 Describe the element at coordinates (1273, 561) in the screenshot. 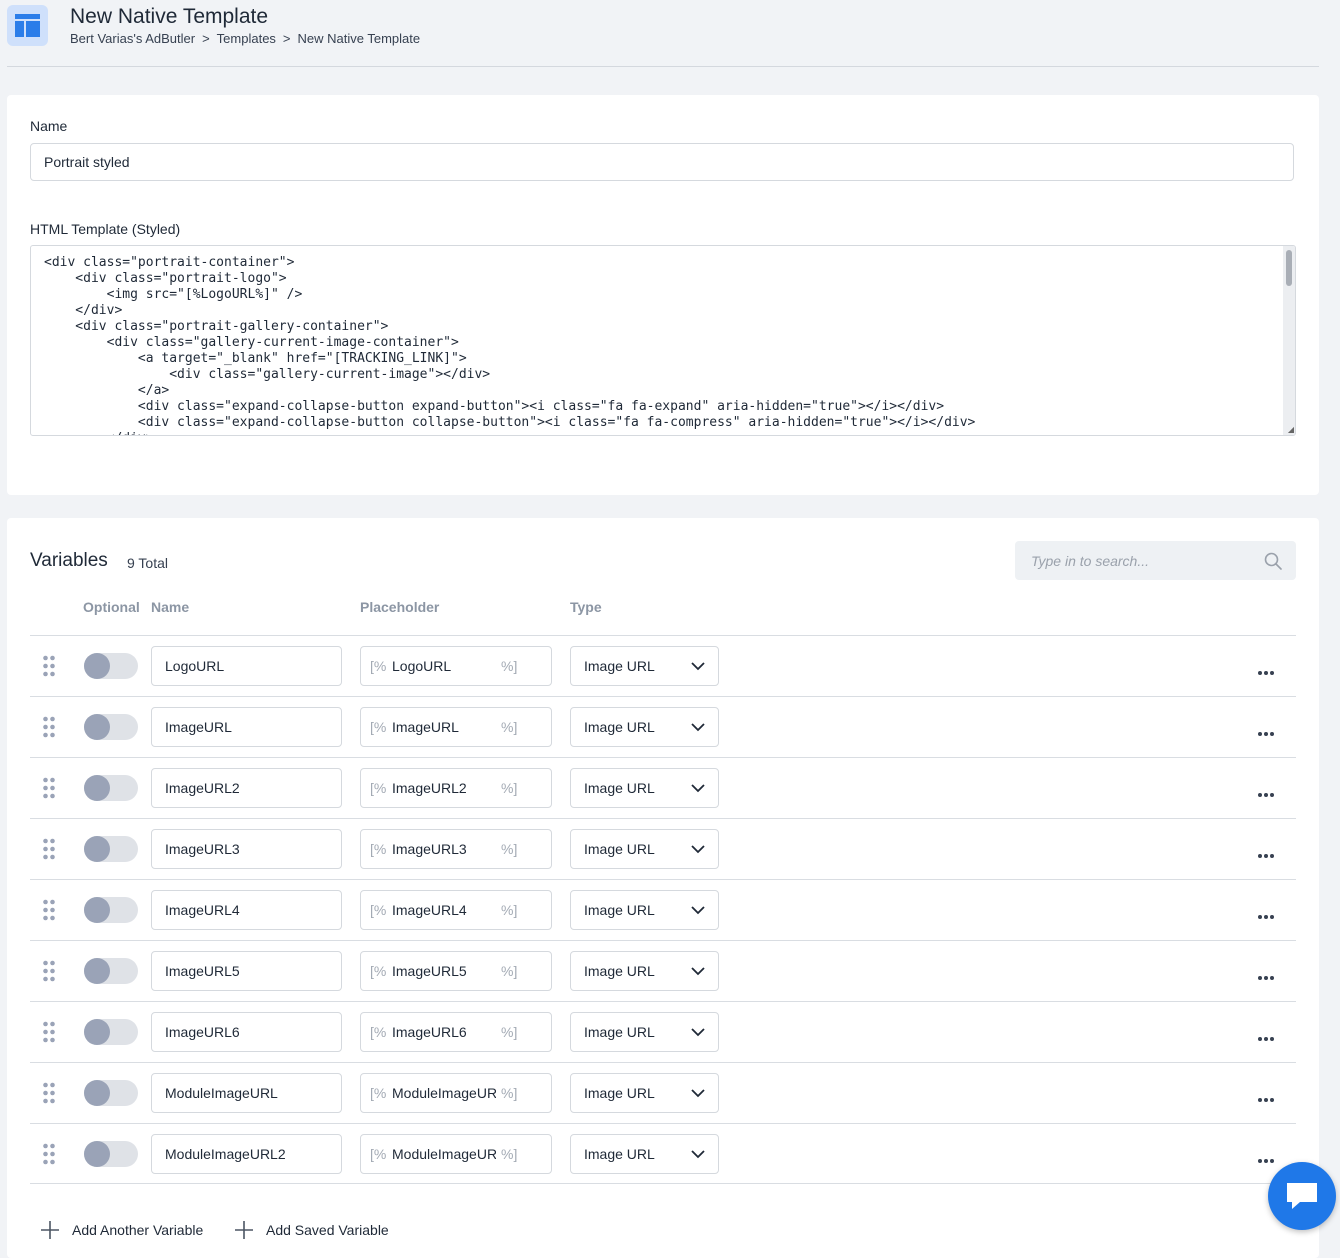

I see `search-icon` at that location.